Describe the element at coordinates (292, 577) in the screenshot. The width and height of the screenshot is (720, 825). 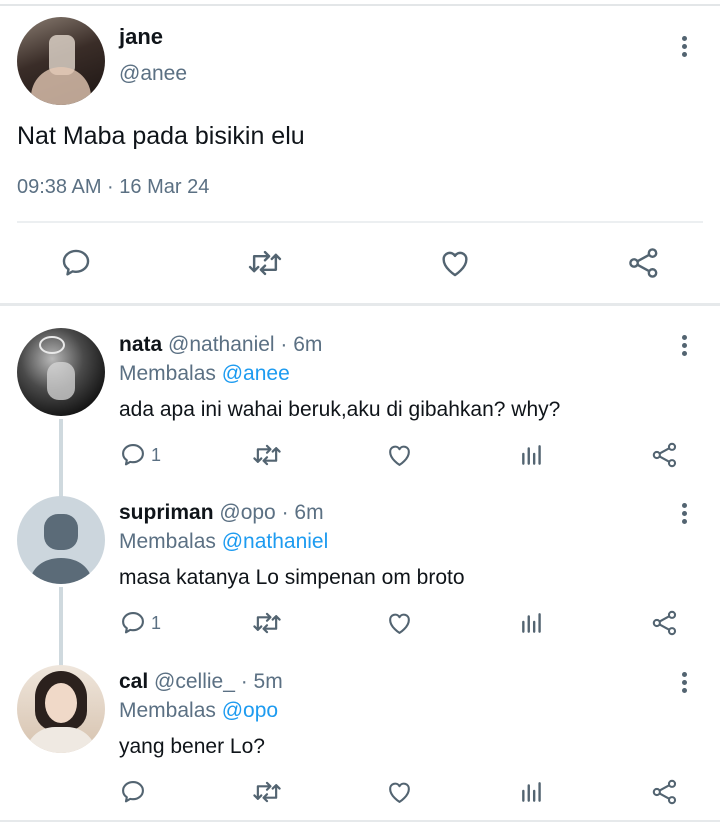
I see `reply-text: masa katanya Lo simpenan om broto` at that location.